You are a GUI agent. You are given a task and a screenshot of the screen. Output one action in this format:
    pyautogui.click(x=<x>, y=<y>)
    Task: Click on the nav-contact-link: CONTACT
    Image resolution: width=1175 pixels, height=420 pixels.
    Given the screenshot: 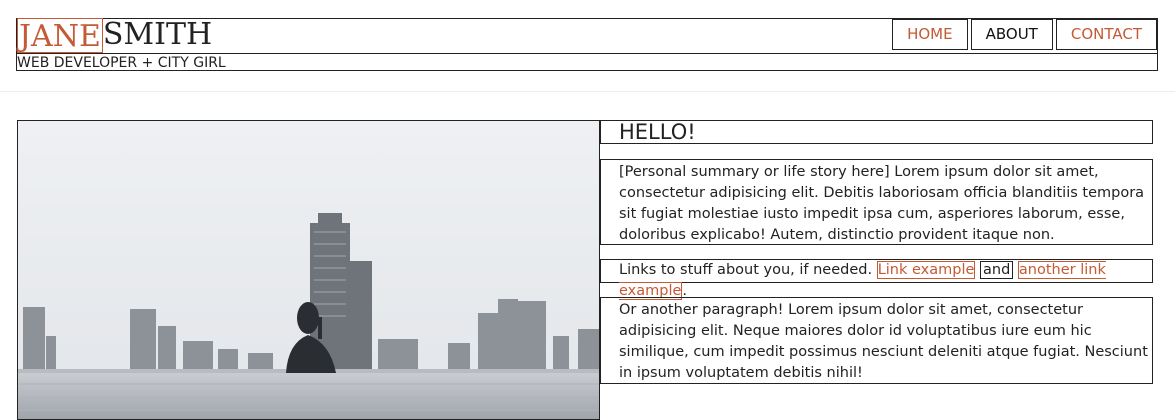 What is the action you would take?
    pyautogui.click(x=1106, y=34)
    